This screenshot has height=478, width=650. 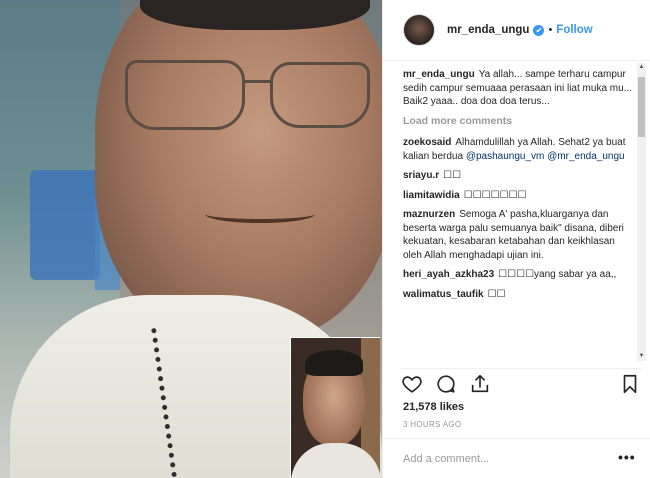 I want to click on comment-username: heri_ayah_azkha23, so click(x=448, y=274).